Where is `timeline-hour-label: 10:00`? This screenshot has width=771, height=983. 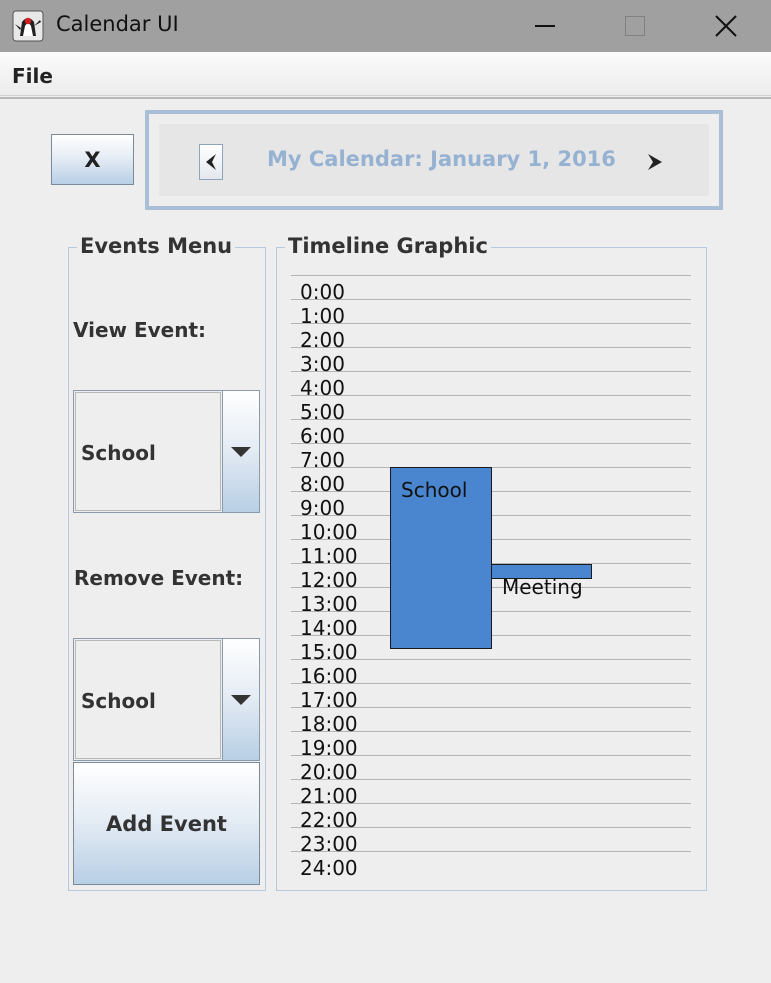 timeline-hour-label: 10:00 is located at coordinates (329, 532).